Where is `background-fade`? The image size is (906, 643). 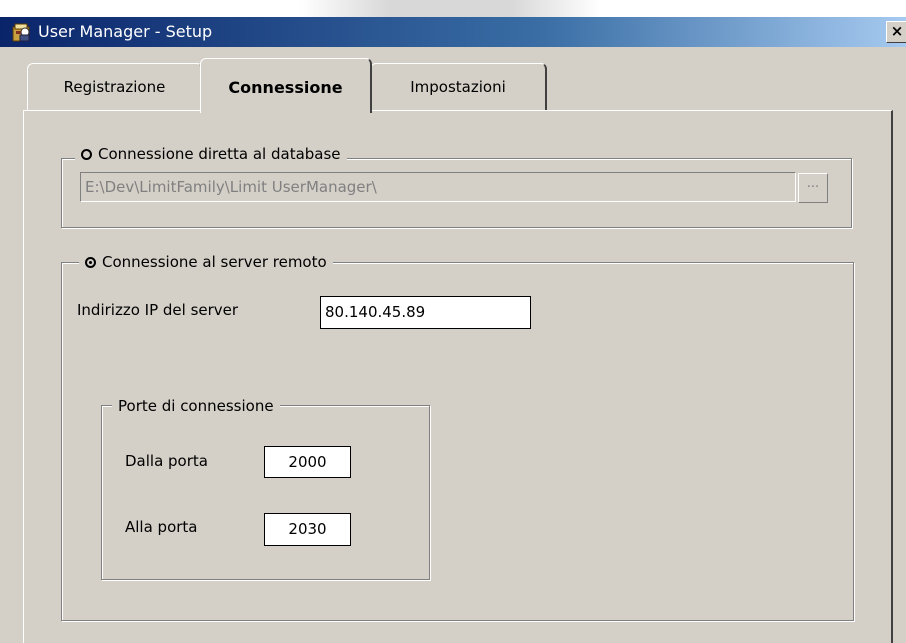 background-fade is located at coordinates (450, 8).